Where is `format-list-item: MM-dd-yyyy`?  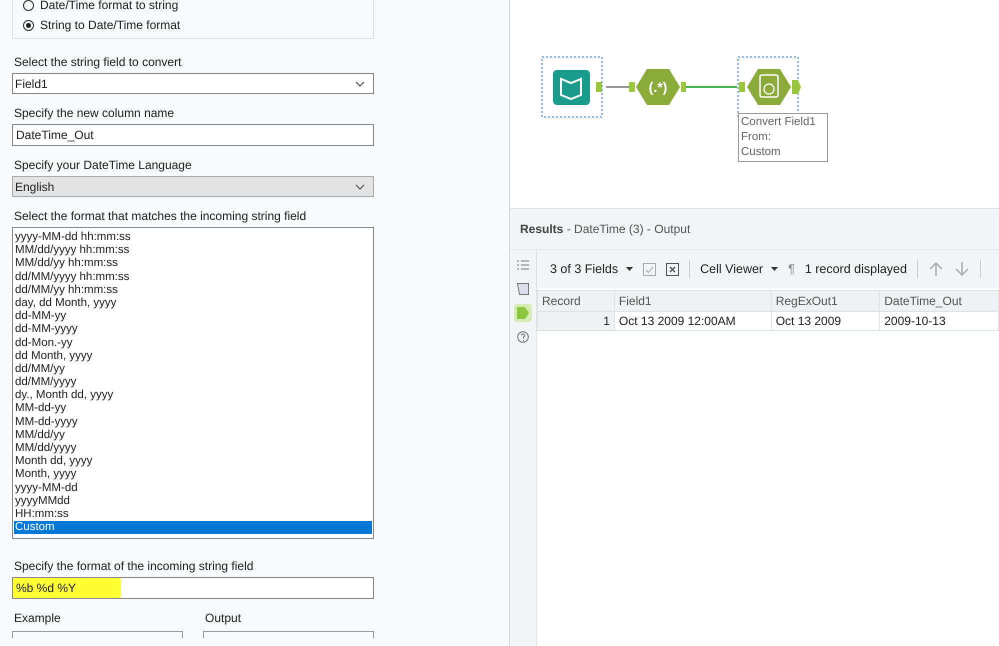 format-list-item: MM-dd-yyyy is located at coordinates (193, 422).